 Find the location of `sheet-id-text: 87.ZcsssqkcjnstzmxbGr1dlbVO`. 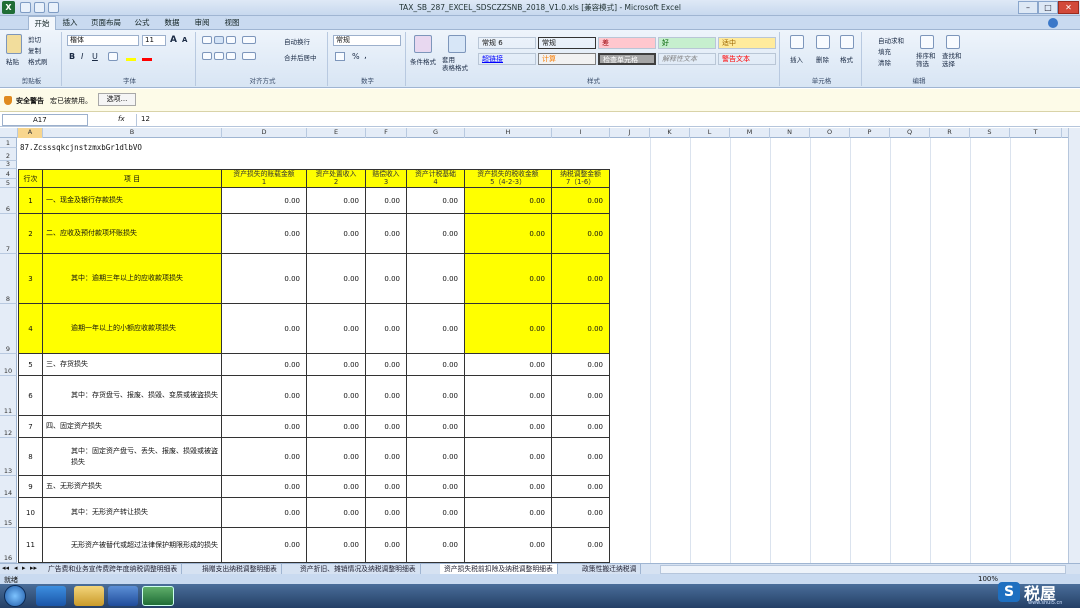

sheet-id-text: 87.ZcsssqkcjnstzmxbGr1dlbVO is located at coordinates (81, 147).